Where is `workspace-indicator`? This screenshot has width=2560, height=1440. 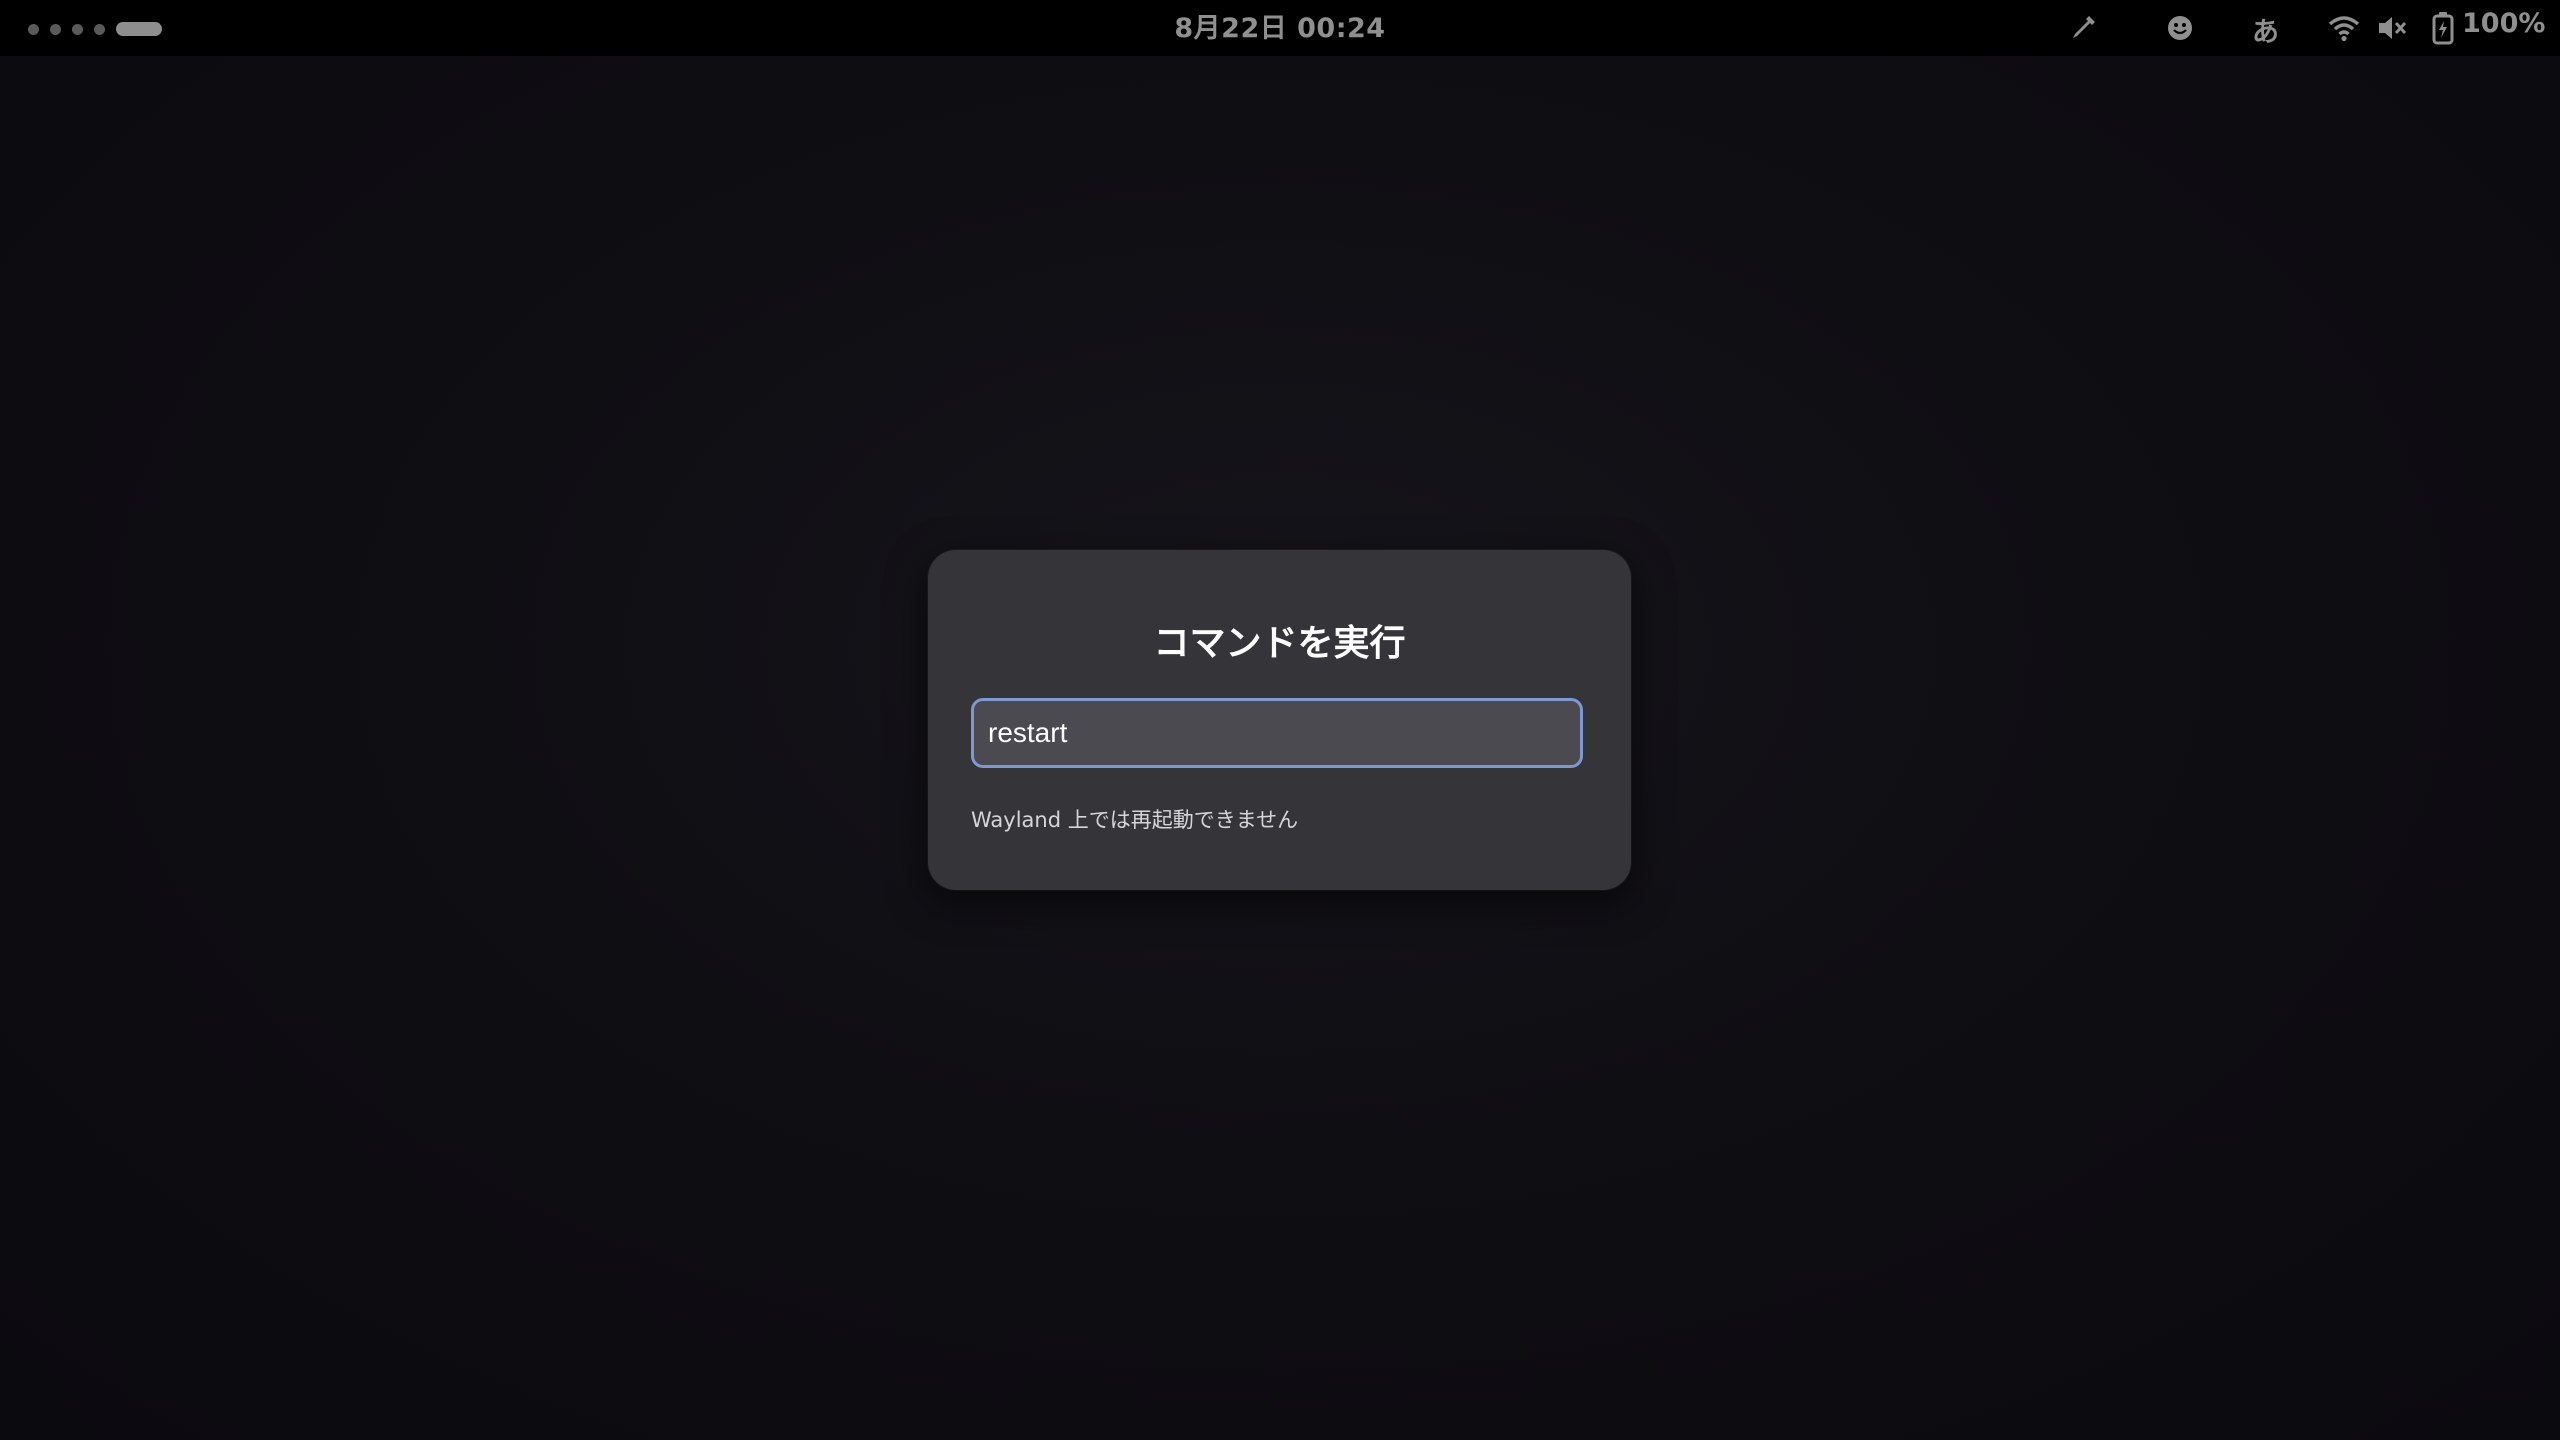
workspace-indicator is located at coordinates (95, 29).